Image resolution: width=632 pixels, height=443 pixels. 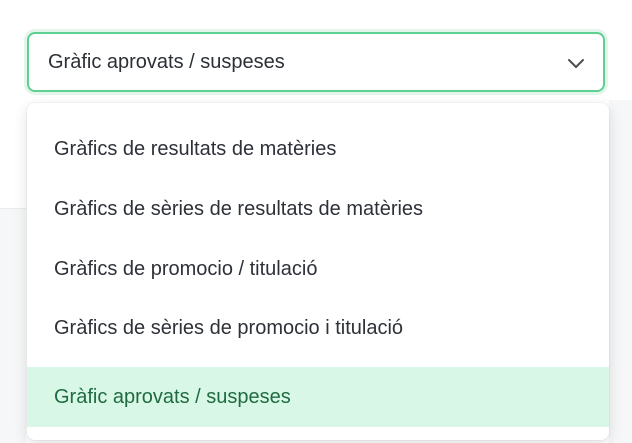 What do you see at coordinates (318, 269) in the screenshot?
I see `dropdown-option: Gràfics de promocio / titulació` at bounding box center [318, 269].